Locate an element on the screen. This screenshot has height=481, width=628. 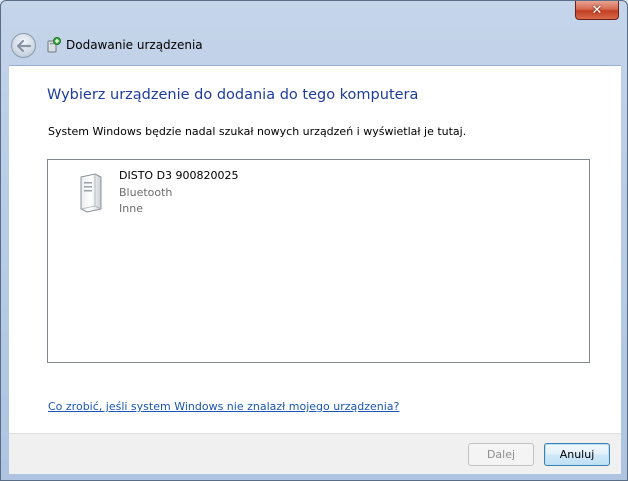
close-button: ✕ is located at coordinates (597, 10).